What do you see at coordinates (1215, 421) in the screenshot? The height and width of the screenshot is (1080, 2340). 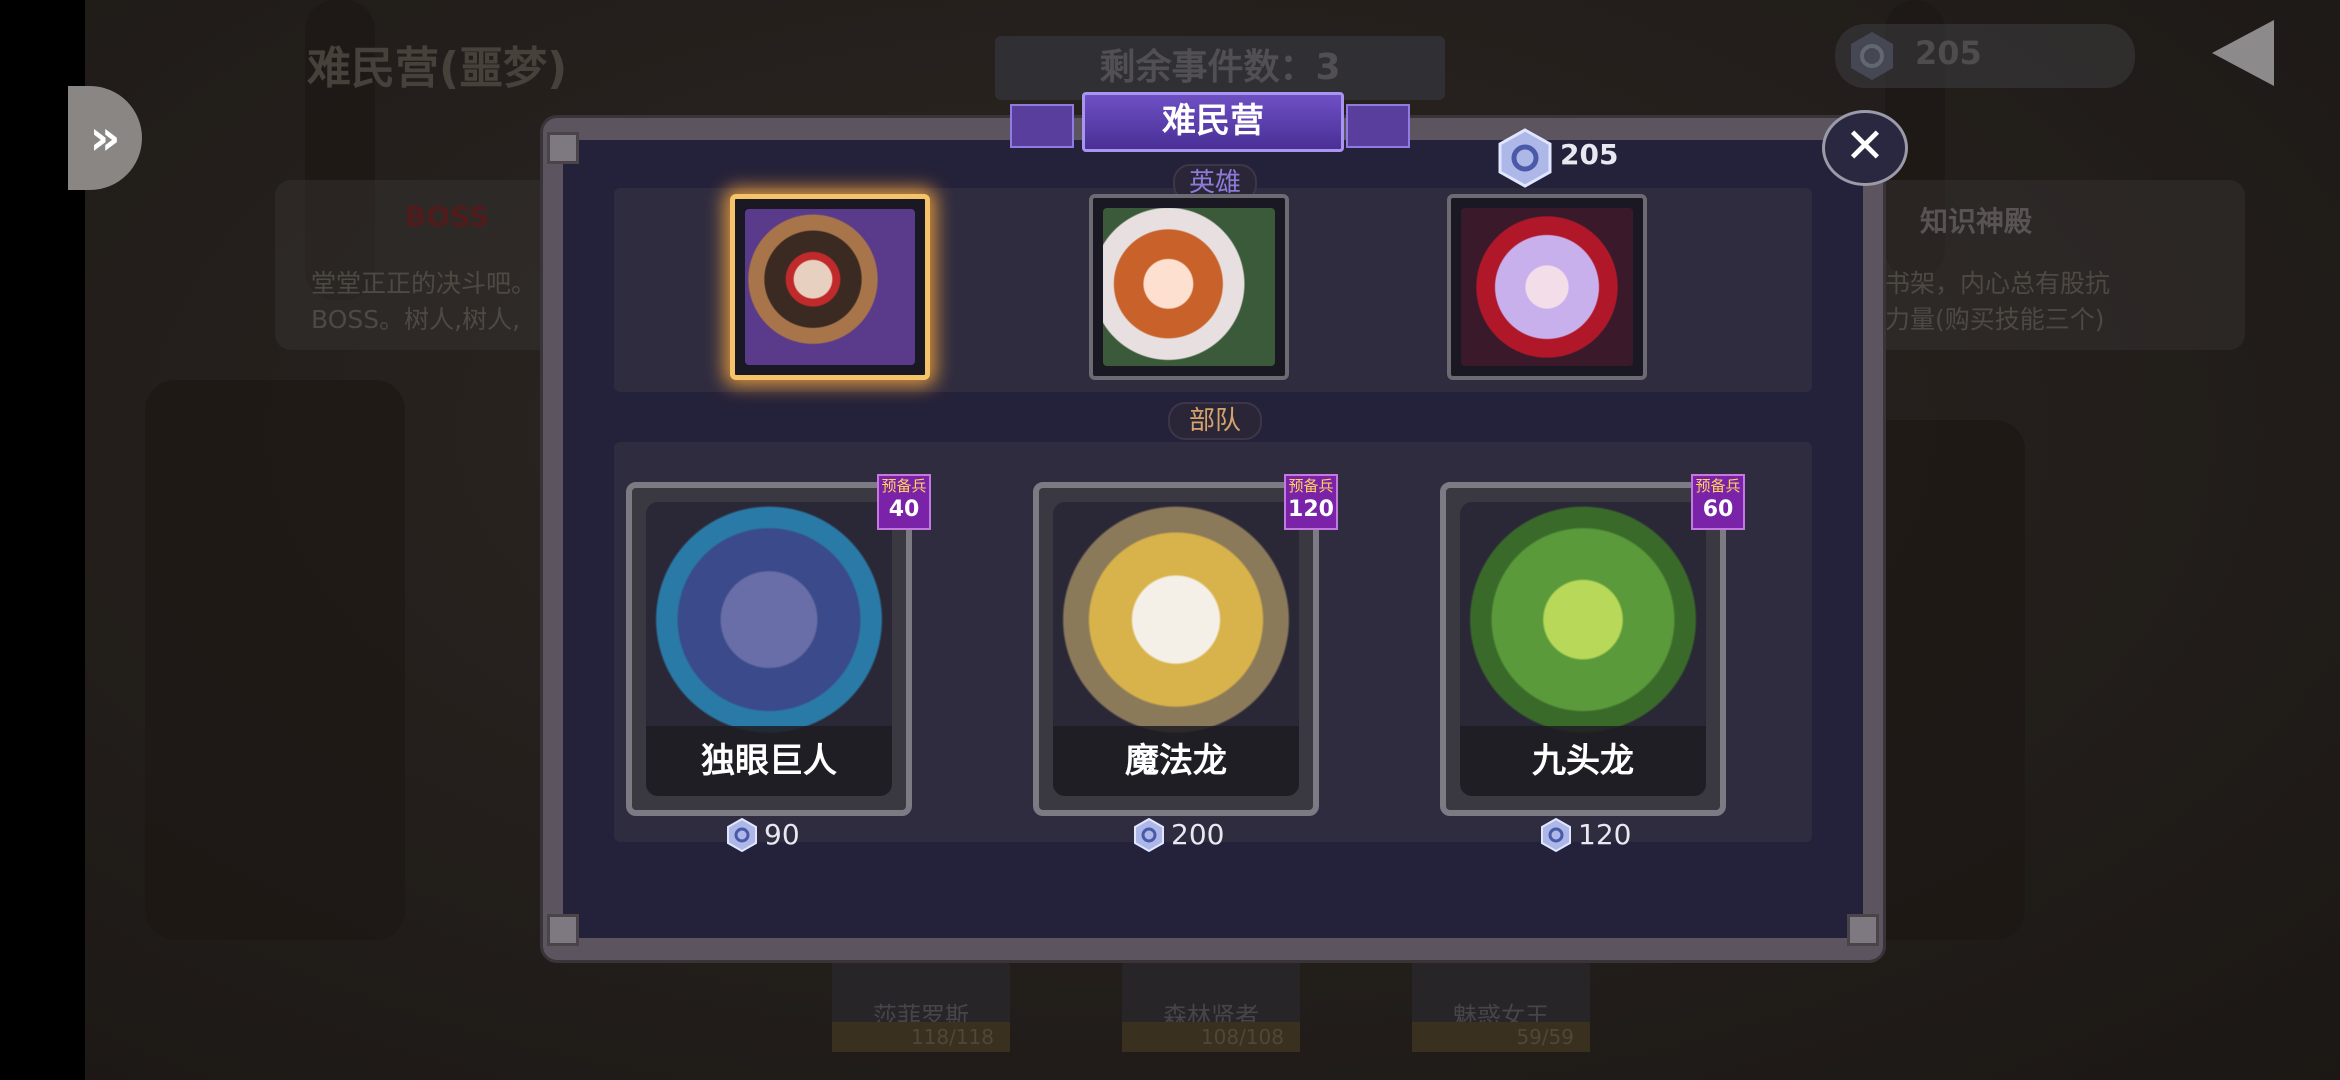 I see `troop-section-label: 部队` at bounding box center [1215, 421].